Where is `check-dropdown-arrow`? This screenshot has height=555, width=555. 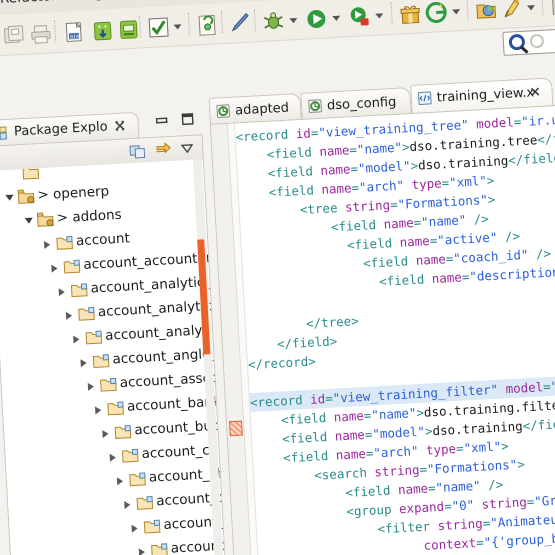
check-dropdown-arrow is located at coordinates (177, 27).